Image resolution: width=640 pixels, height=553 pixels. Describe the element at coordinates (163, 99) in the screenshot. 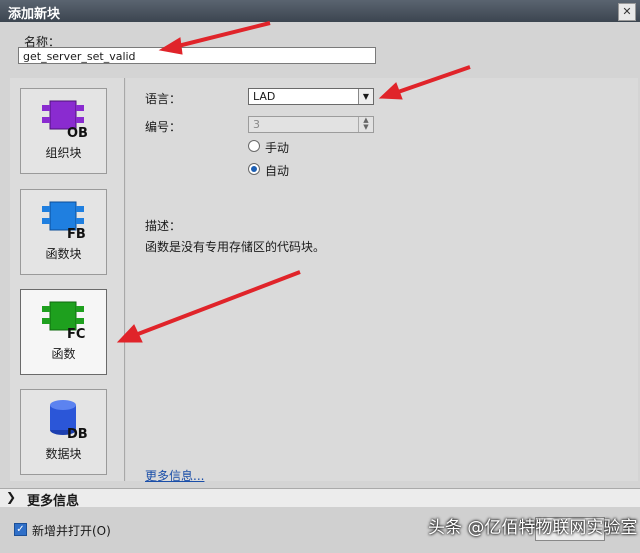

I see `language-label: 语言：` at that location.